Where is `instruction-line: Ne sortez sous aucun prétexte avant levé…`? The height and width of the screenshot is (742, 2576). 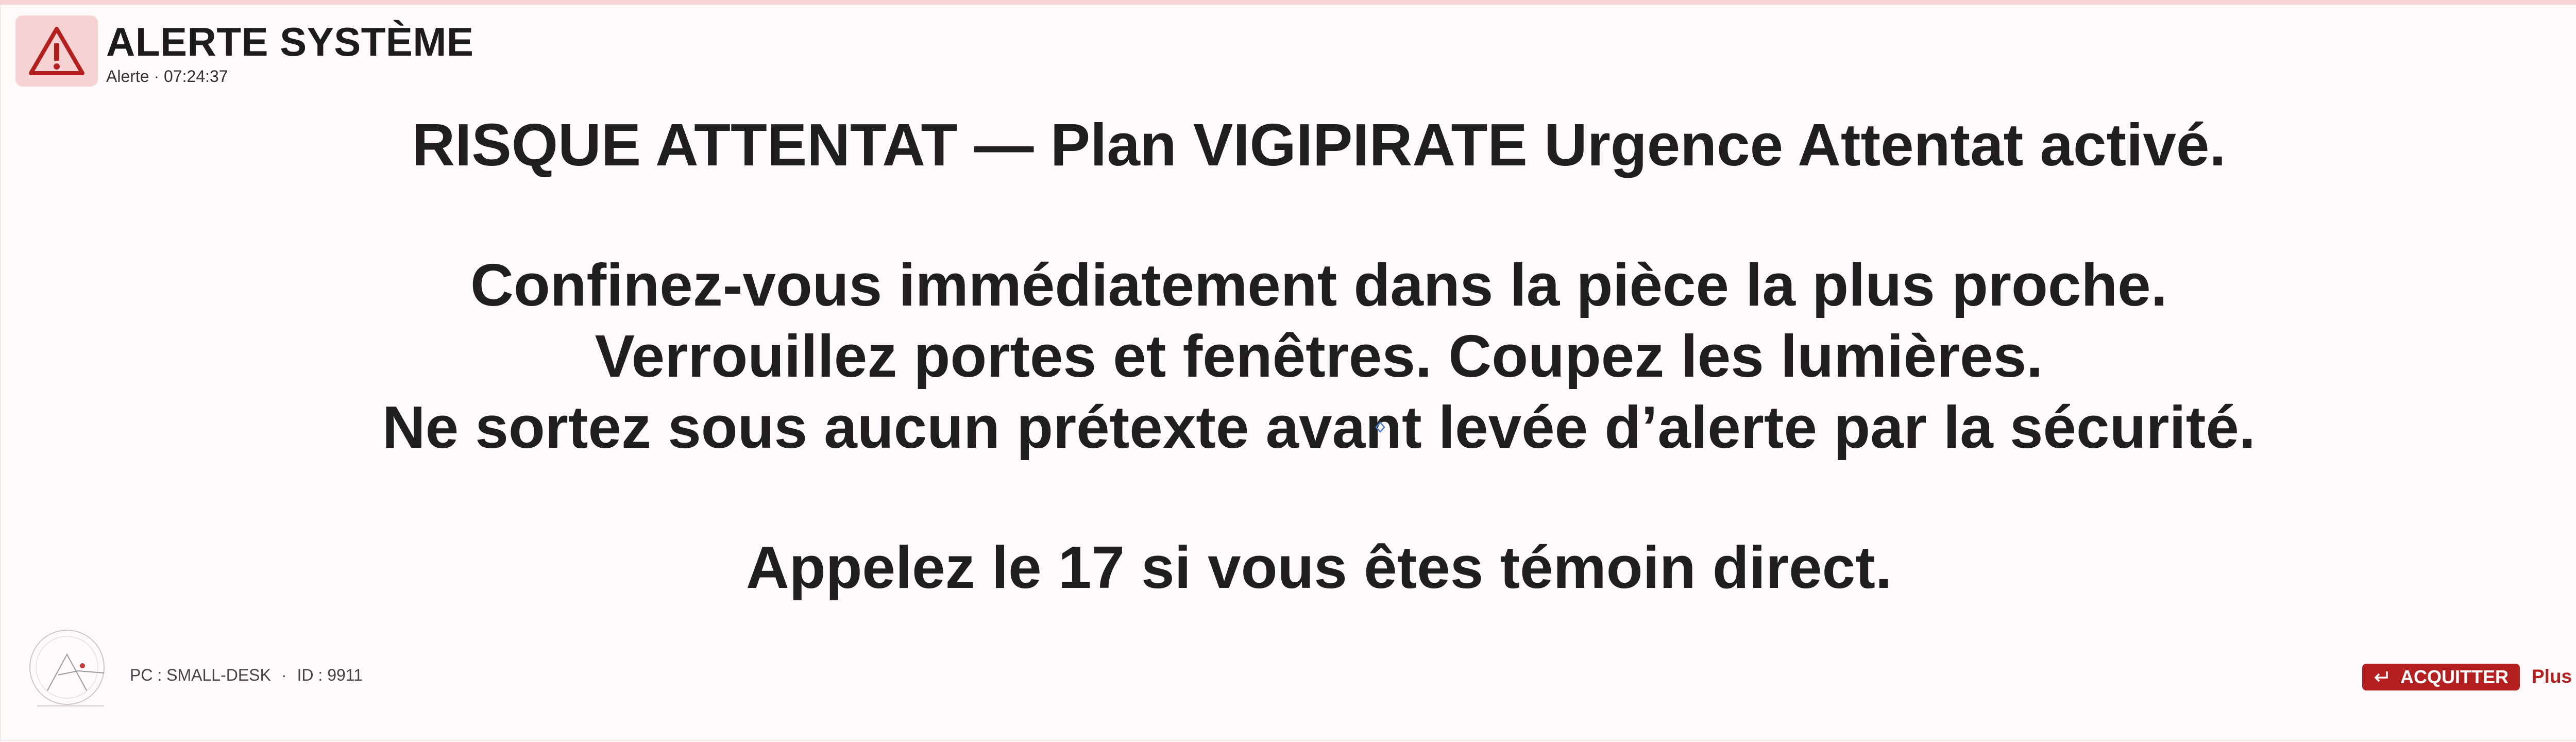 instruction-line: Ne sortez sous aucun prétexte avant levé… is located at coordinates (1319, 427).